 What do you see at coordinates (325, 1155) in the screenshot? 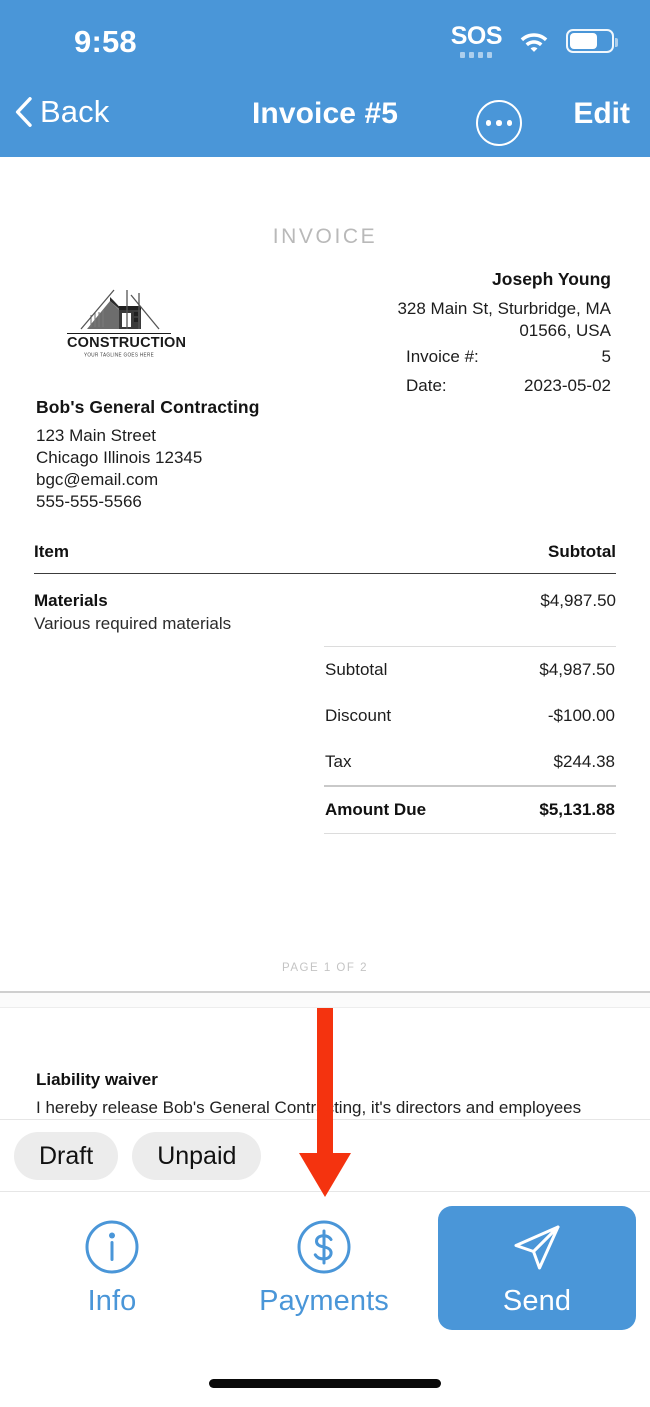
I see `status-chip-bar: Draft Unpaid` at bounding box center [325, 1155].